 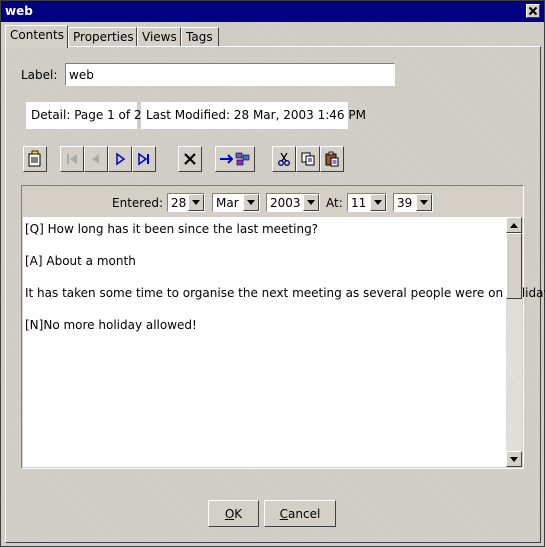 What do you see at coordinates (359, 203) in the screenshot?
I see `hour-value: 11` at bounding box center [359, 203].